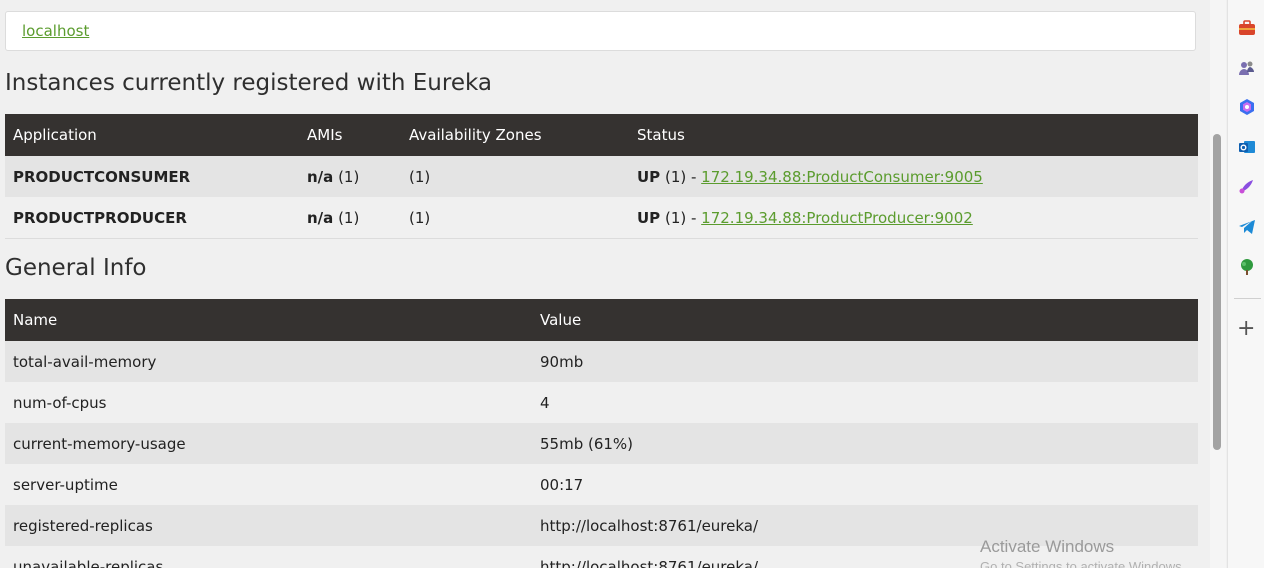 This screenshot has width=1264, height=568. I want to click on info-value: 4, so click(865, 402).